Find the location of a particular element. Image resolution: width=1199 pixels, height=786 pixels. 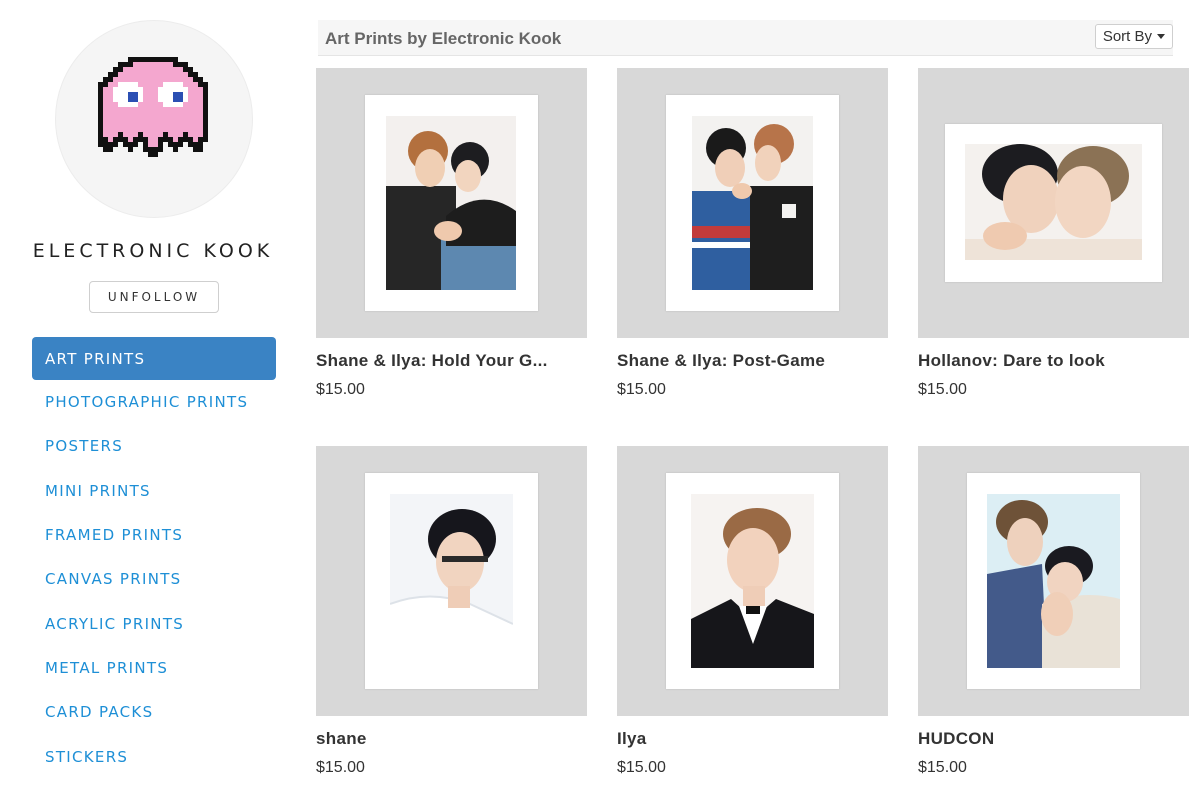

sidebar-item-posters: POSTERS is located at coordinates (154, 446).